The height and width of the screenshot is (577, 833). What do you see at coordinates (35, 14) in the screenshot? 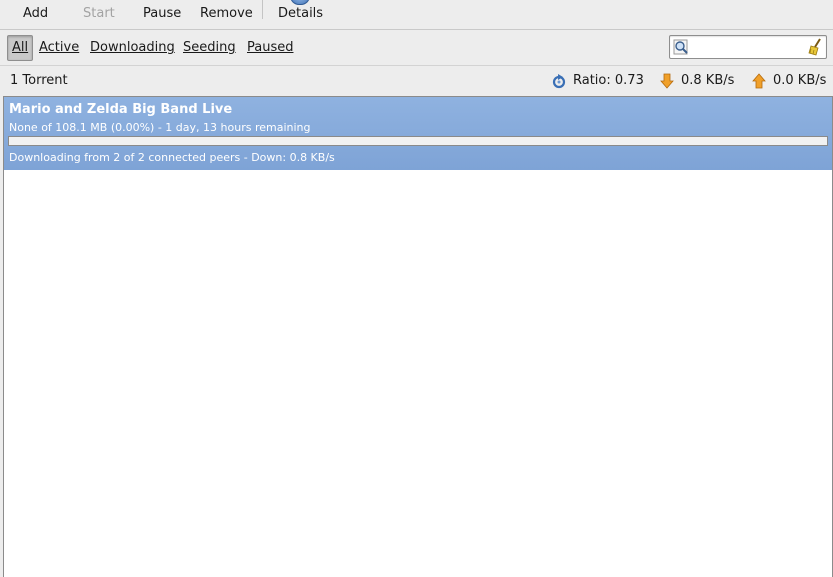
I see `add-button: Add` at bounding box center [35, 14].